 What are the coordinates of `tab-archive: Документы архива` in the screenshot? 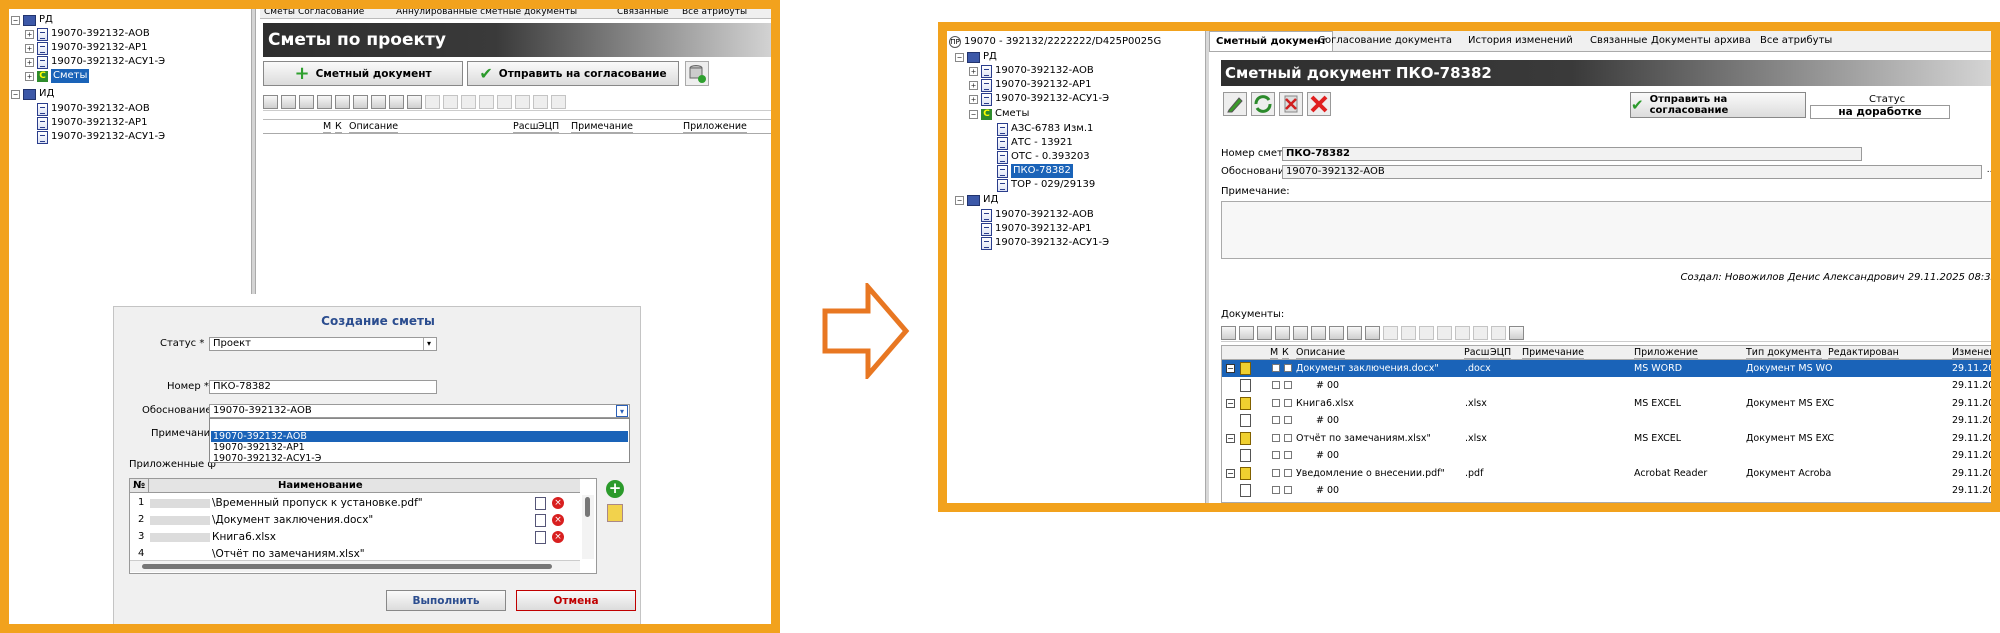 It's located at (1701, 41).